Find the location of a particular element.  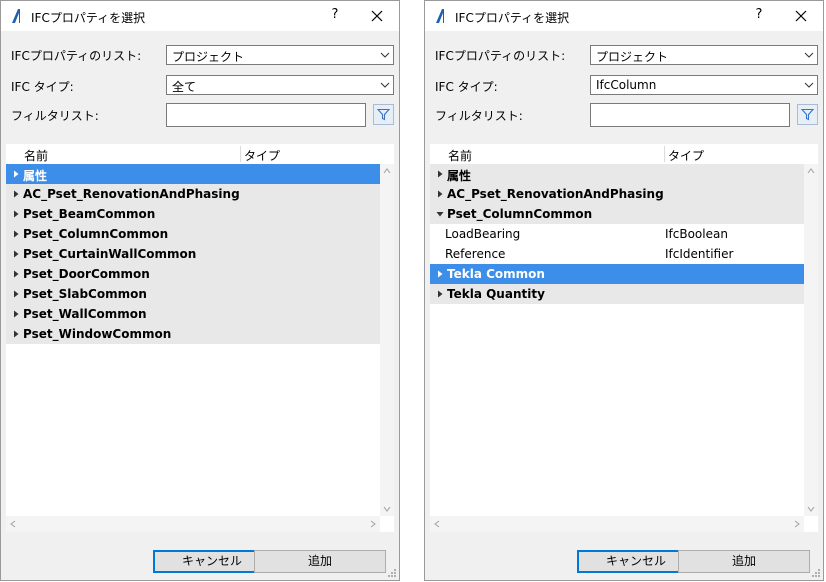

tree-group-row: Pset_BeamCommon is located at coordinates (193, 214).